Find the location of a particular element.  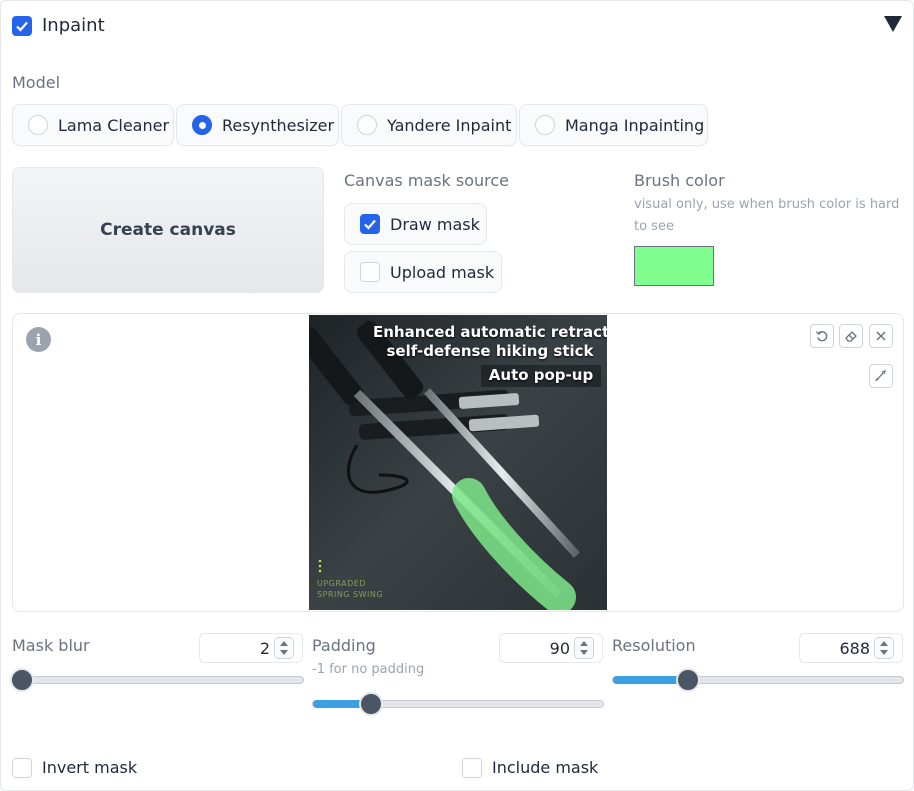

image-small-text2: SPRING SWING is located at coordinates (350, 594).